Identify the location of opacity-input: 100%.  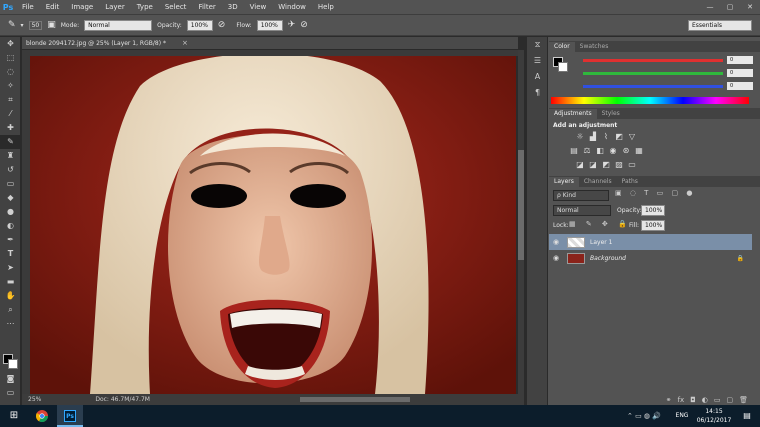
(199, 25).